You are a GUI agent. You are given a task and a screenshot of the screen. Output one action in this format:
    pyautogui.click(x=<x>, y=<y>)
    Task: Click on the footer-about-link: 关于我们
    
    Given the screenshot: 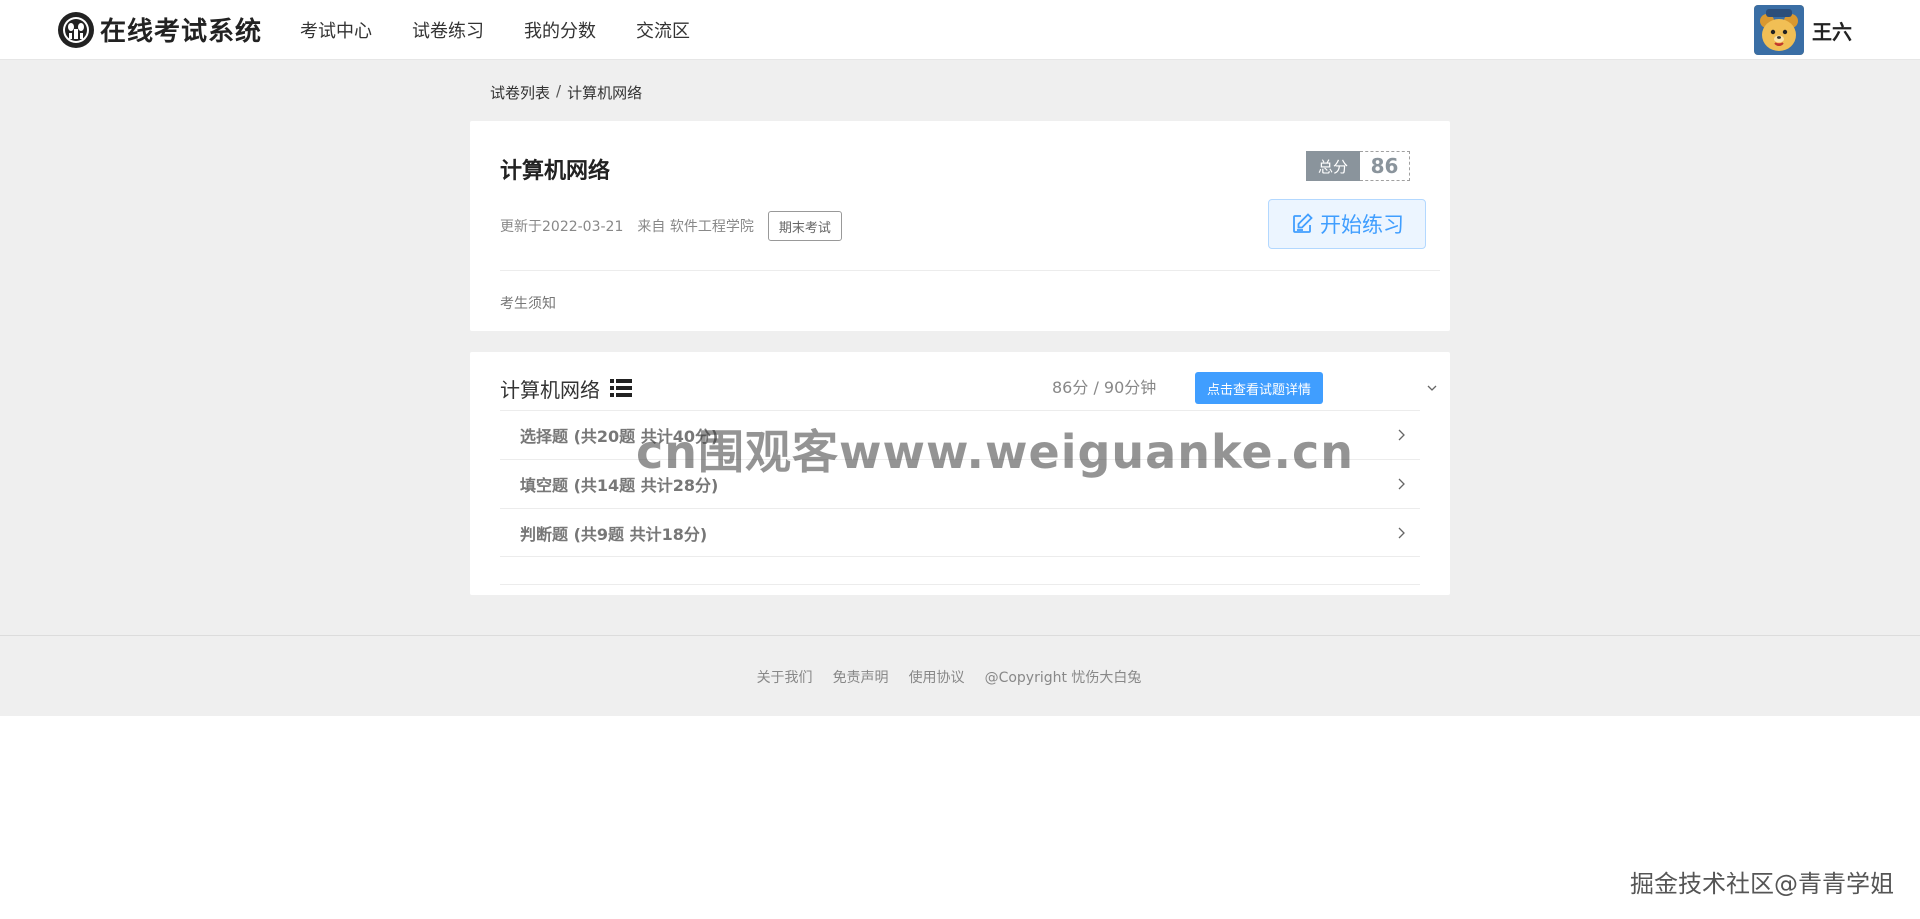 What is the action you would take?
    pyautogui.click(x=785, y=677)
    